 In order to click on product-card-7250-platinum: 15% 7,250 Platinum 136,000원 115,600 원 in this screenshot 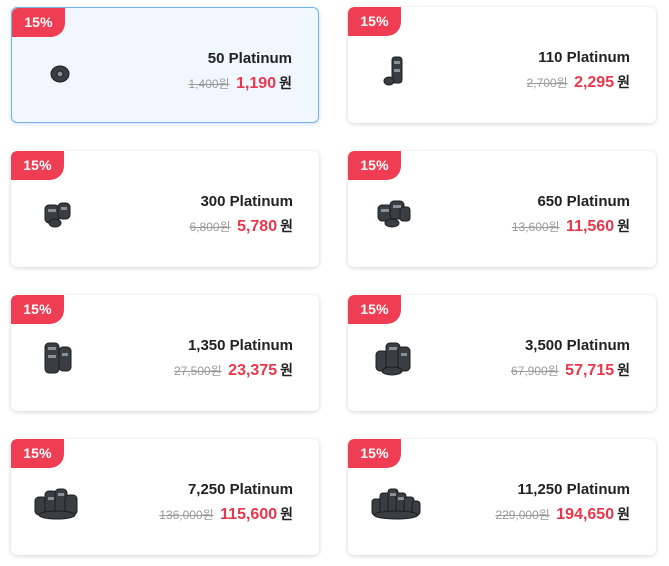, I will do `click(165, 497)`.